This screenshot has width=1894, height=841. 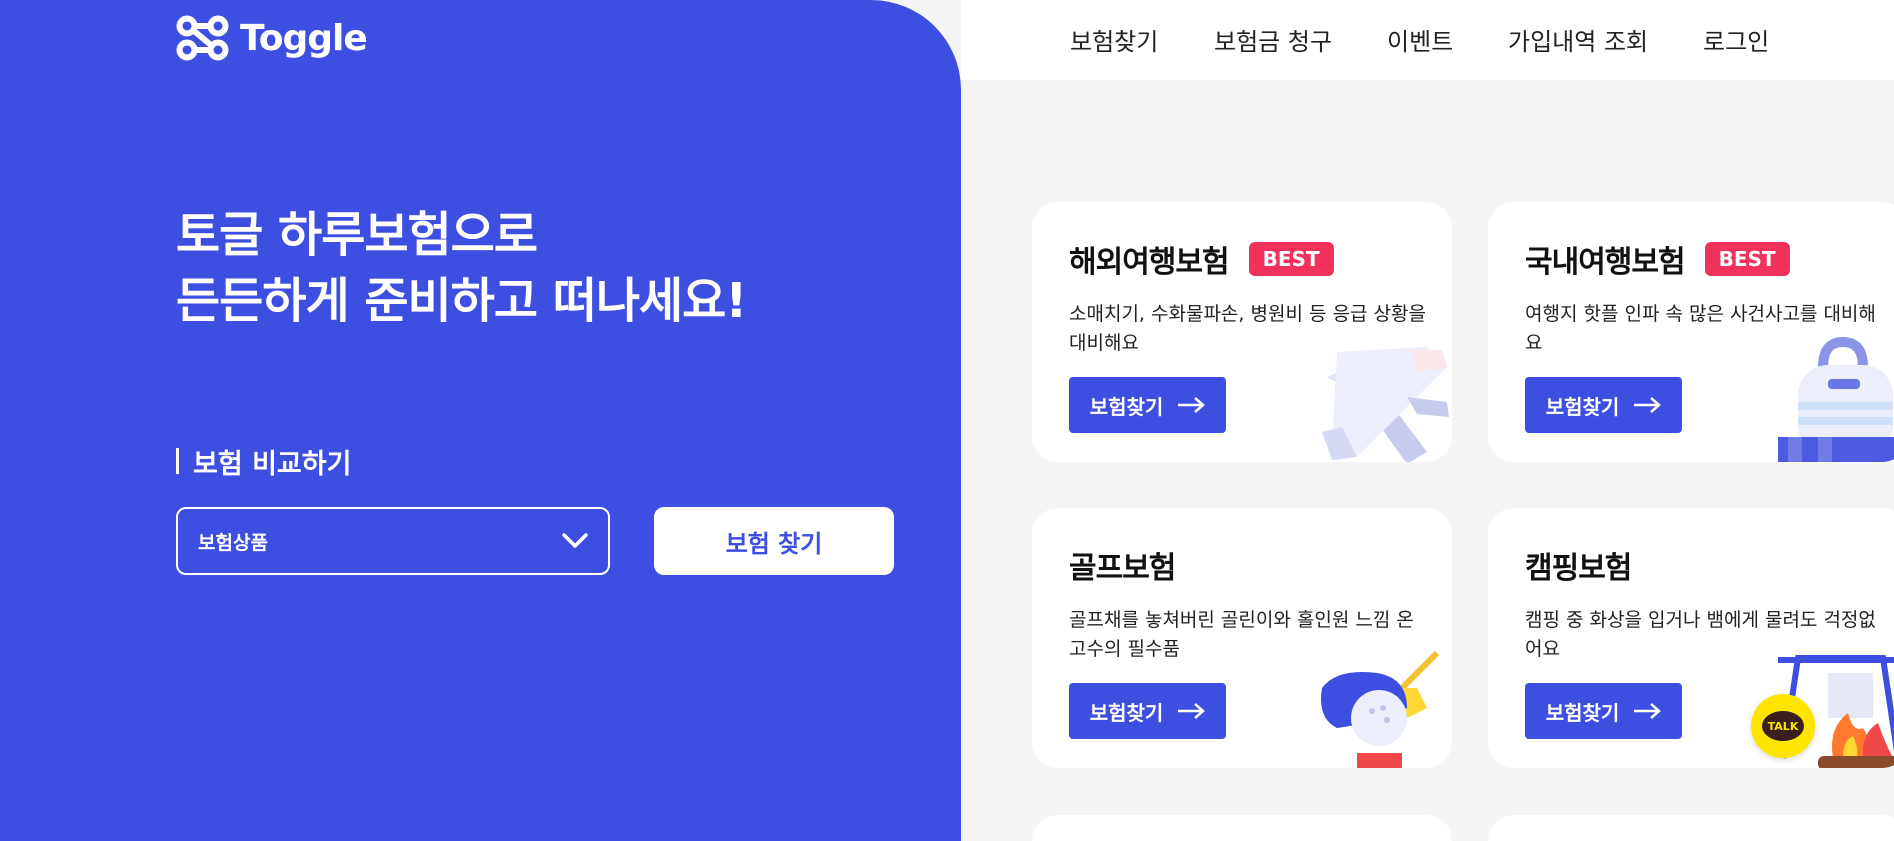 I want to click on headline-line-2: 든든하게 준비하고 떠나세요!, so click(x=461, y=301).